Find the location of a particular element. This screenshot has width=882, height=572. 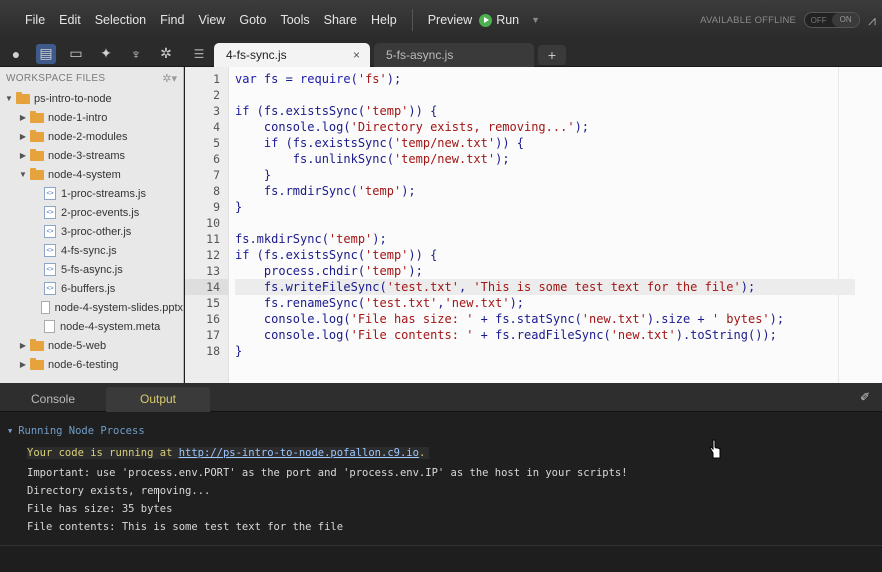

process-header: ▼ Running Node Process is located at coordinates (76, 431).